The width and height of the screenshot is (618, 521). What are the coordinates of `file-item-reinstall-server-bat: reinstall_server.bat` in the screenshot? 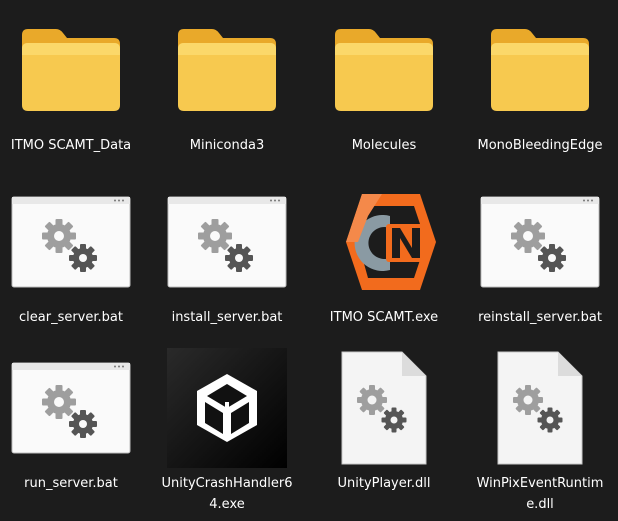 It's located at (540, 253).